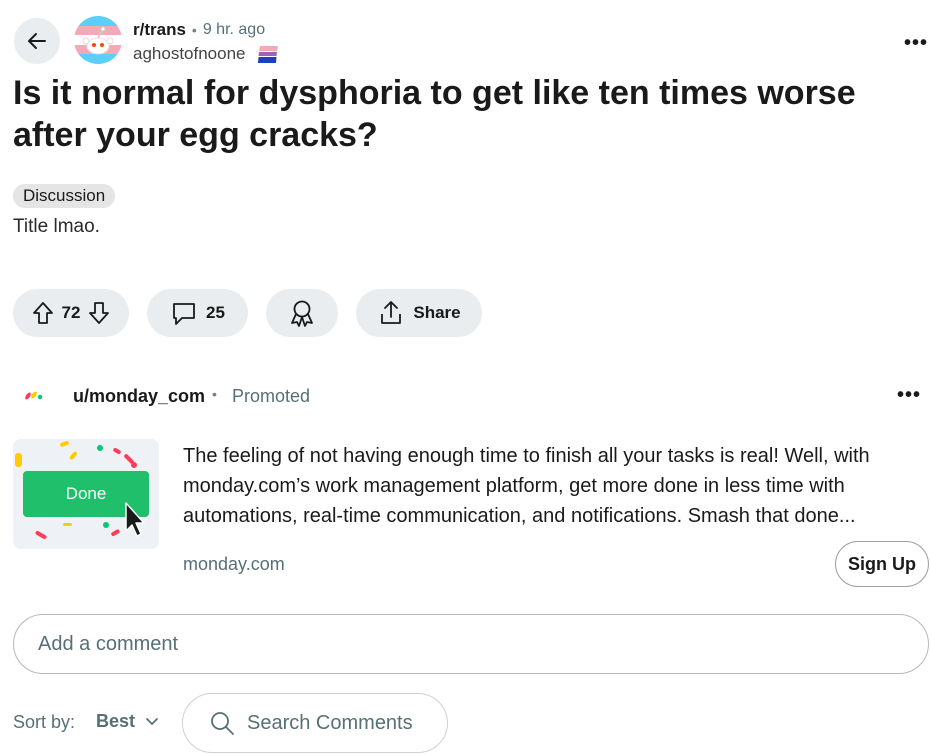 Image resolution: width=931 pixels, height=754 pixels. I want to click on search-comments-input: Search Comments, so click(315, 723).